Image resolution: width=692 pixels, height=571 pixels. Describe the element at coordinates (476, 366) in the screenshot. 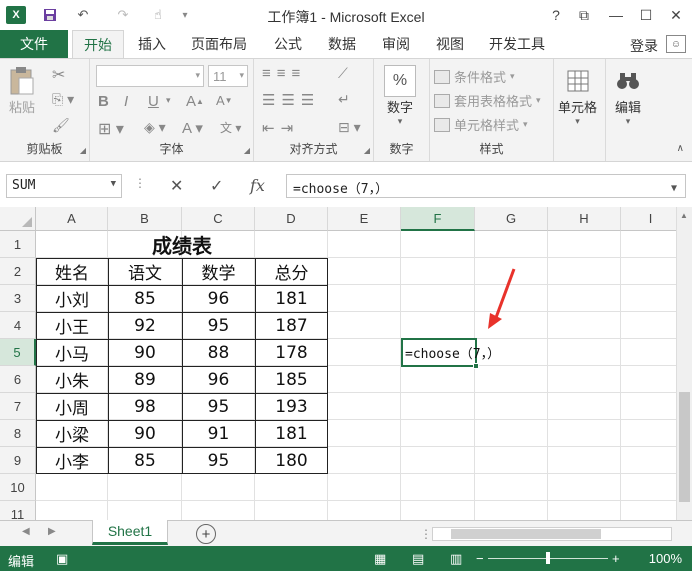

I see `fill-handle` at that location.